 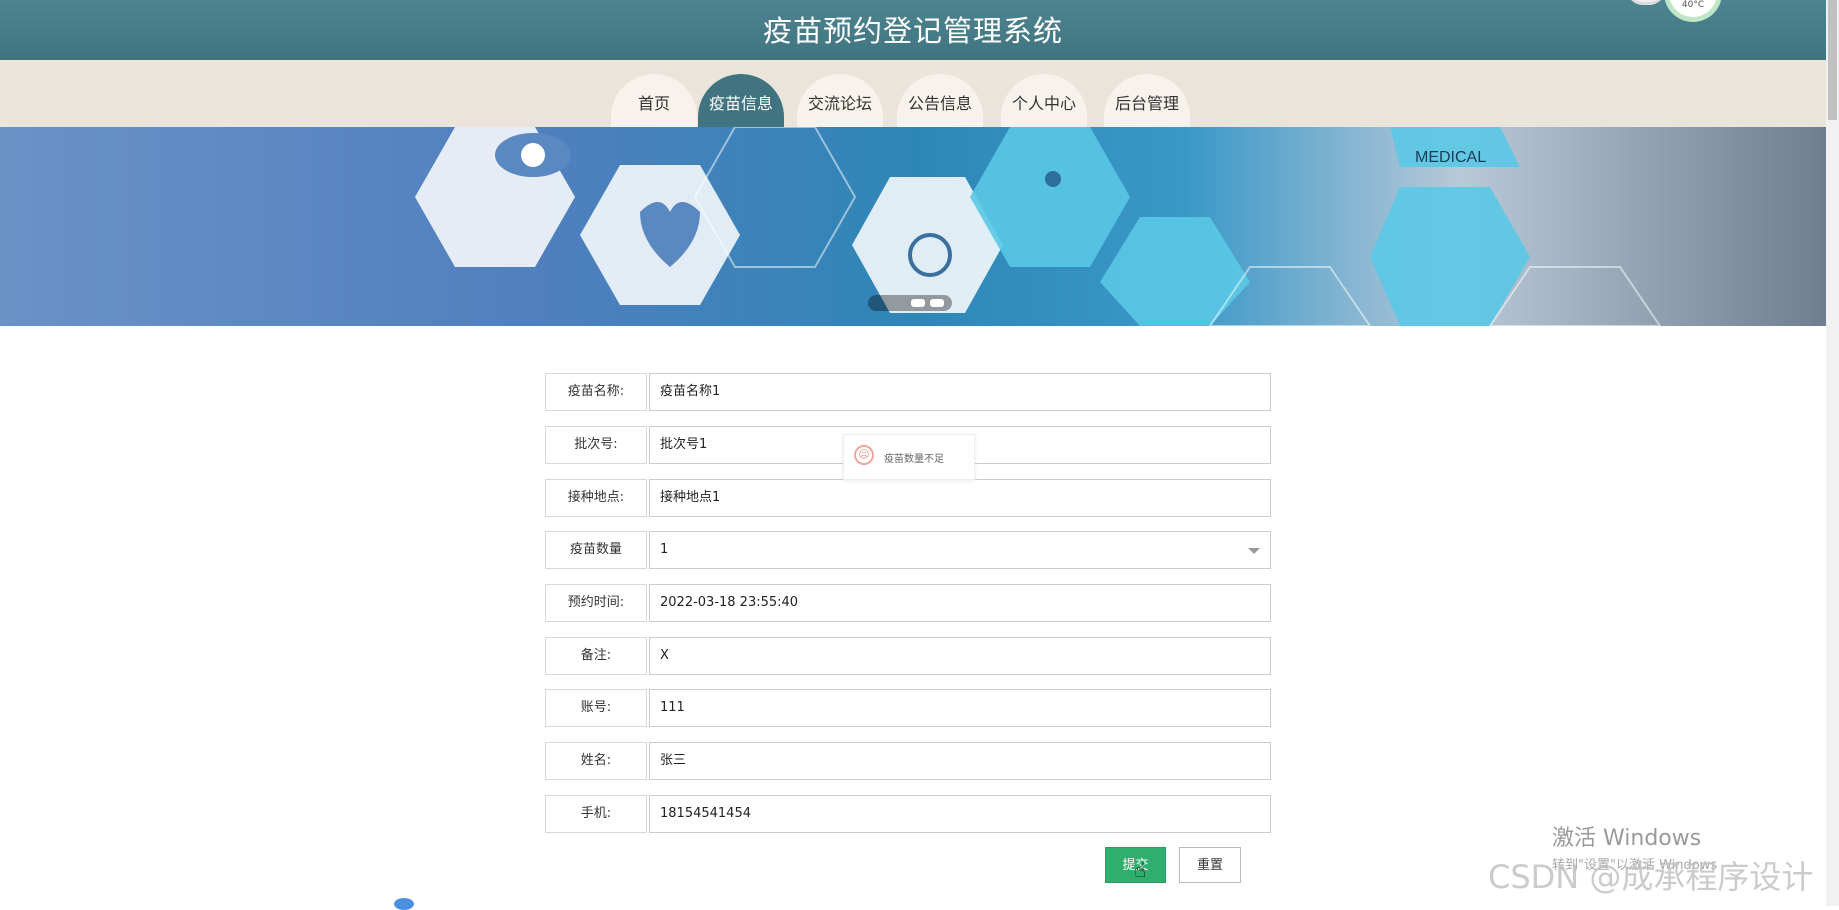 What do you see at coordinates (1210, 865) in the screenshot?
I see `reset-button: 重置` at bounding box center [1210, 865].